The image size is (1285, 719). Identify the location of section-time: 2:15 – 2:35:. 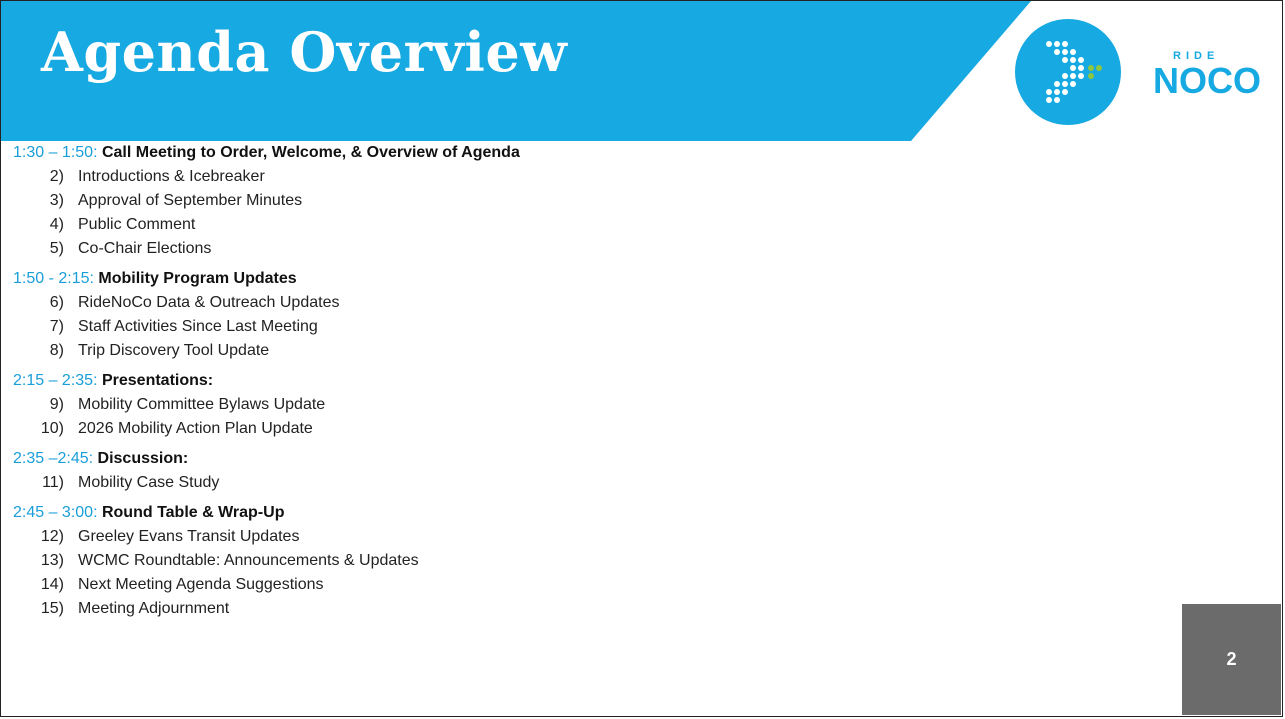
(55, 380).